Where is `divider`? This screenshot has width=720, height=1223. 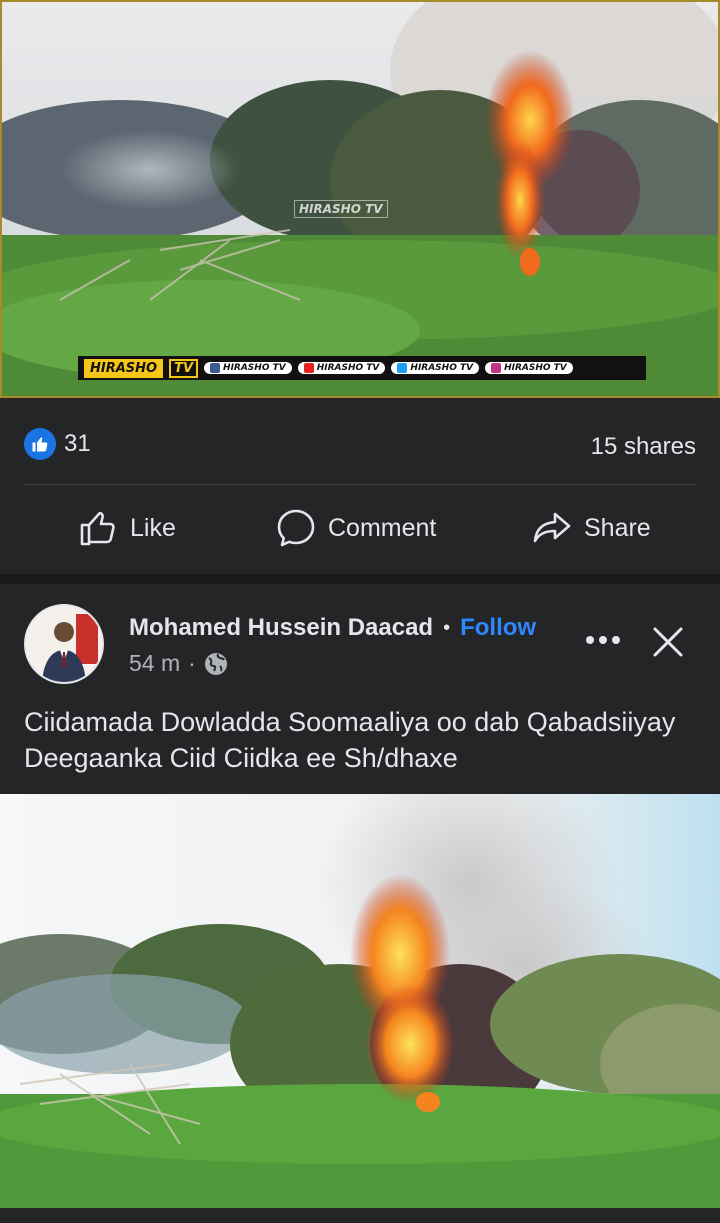 divider is located at coordinates (360, 484).